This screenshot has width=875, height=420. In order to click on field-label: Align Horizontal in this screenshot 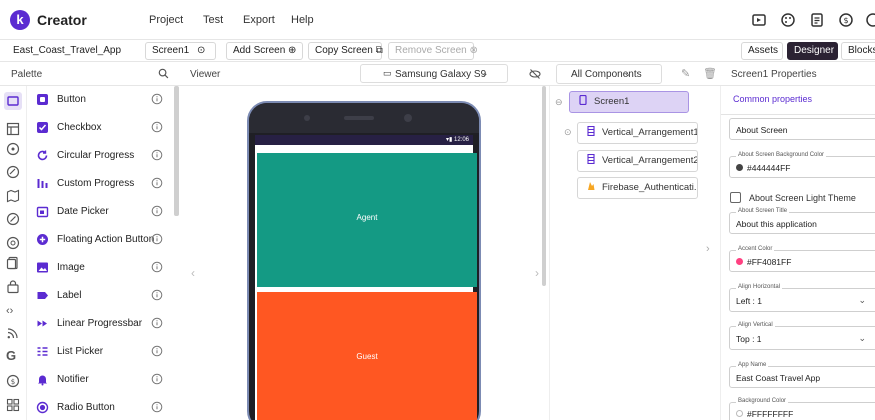, I will do `click(759, 287)`.